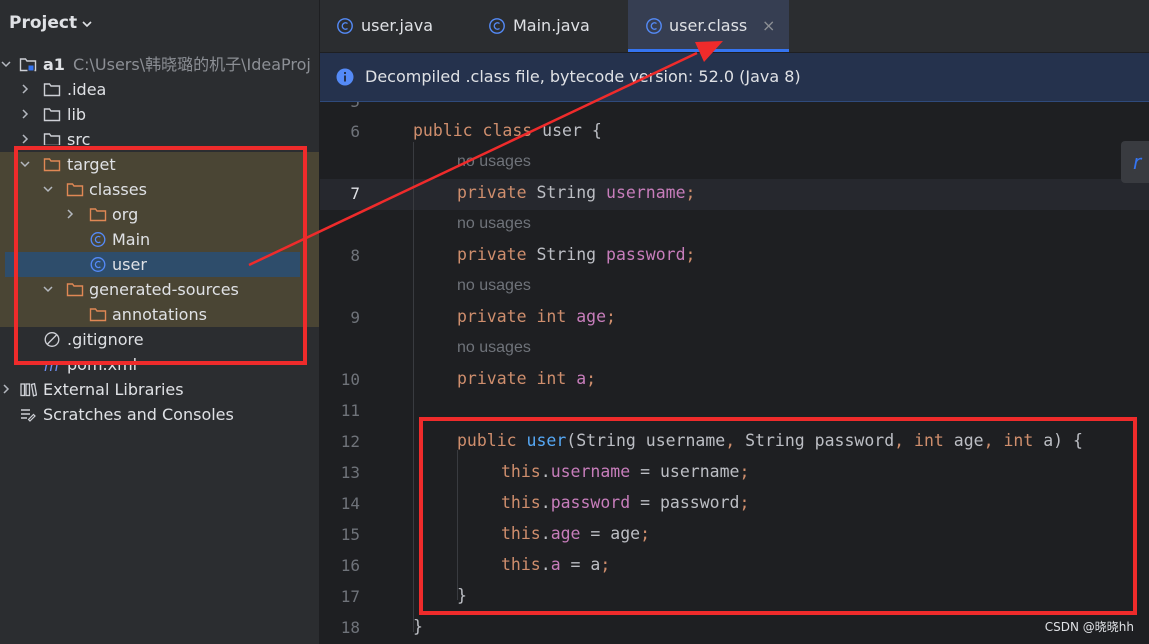 This screenshot has width=1149, height=644. Describe the element at coordinates (350, 627) in the screenshot. I see `line-number: 18` at that location.